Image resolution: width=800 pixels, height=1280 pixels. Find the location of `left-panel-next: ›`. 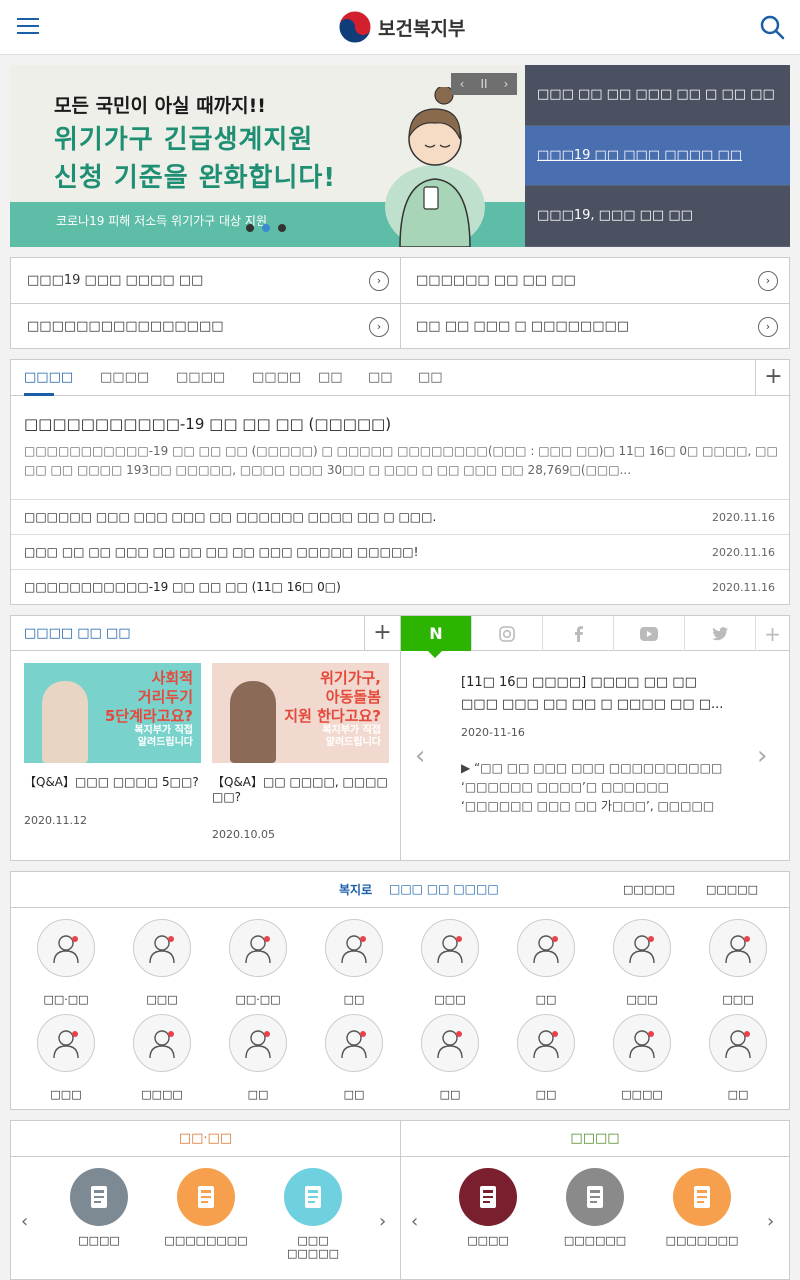

left-panel-next: › is located at coordinates (382, 1221).